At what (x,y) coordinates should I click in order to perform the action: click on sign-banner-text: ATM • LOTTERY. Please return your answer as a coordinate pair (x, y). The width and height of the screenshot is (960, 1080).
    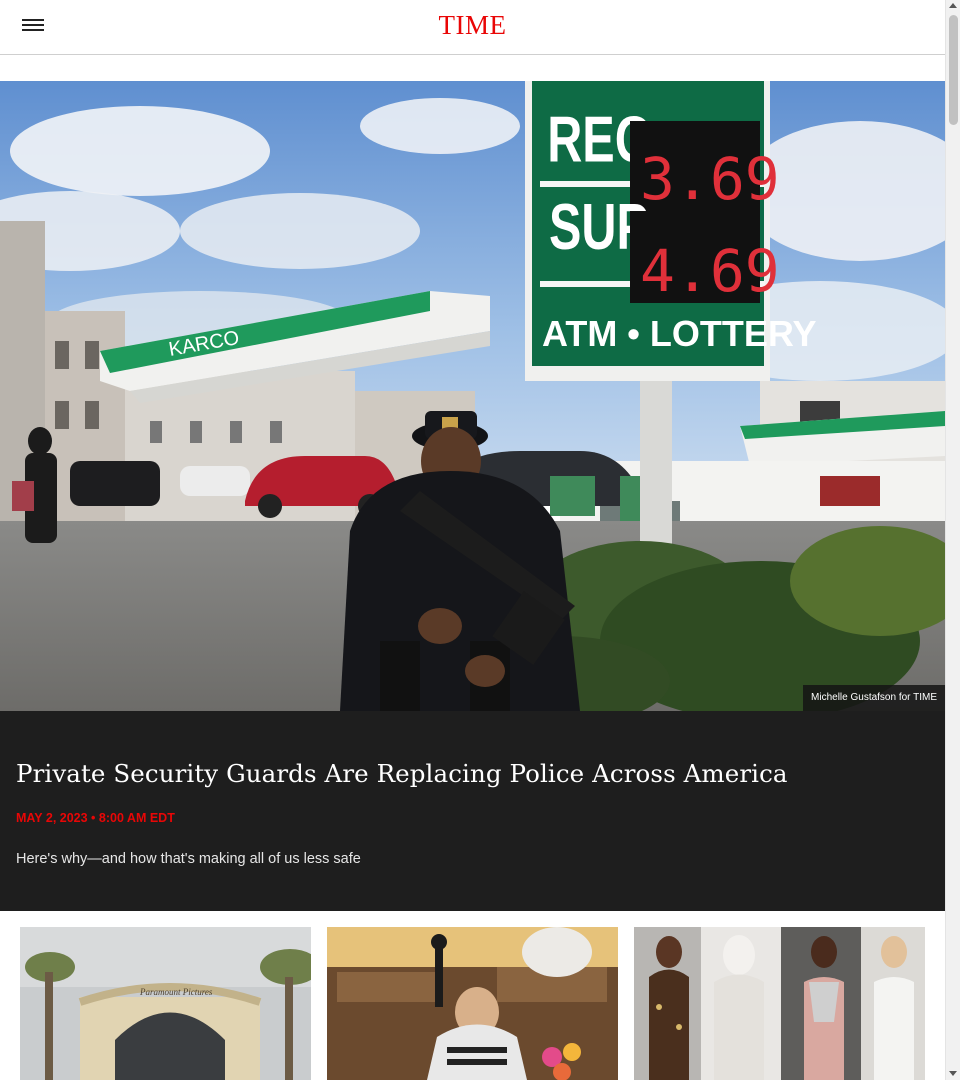
    Looking at the image, I should click on (679, 333).